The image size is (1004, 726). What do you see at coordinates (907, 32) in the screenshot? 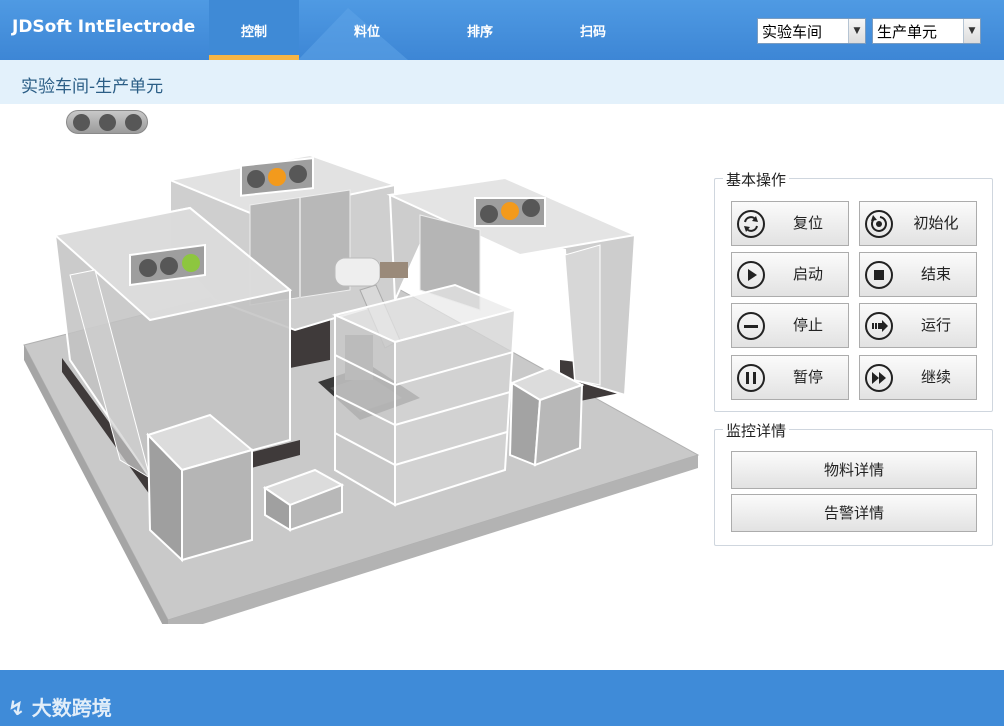
I see `unit-select-value: 生产单元` at bounding box center [907, 32].